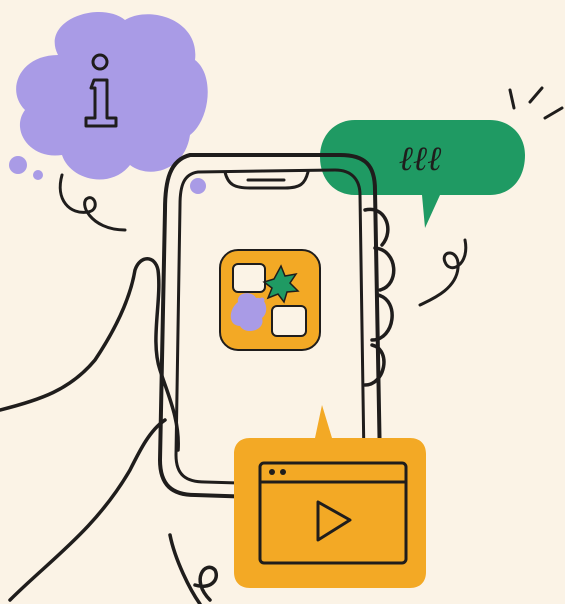 Image resolution: width=565 pixels, height=604 pixels. Describe the element at coordinates (443, 272) in the screenshot. I see `bubble-tail-squiggle` at that location.